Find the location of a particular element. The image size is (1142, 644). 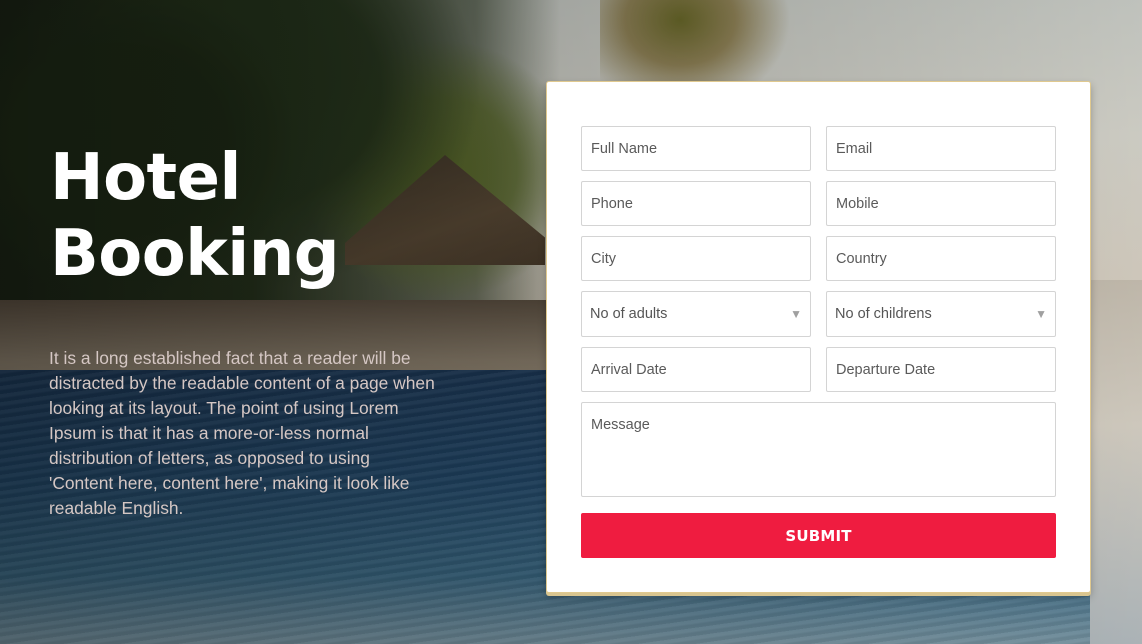

adults-select-value: No of adults is located at coordinates (629, 314).